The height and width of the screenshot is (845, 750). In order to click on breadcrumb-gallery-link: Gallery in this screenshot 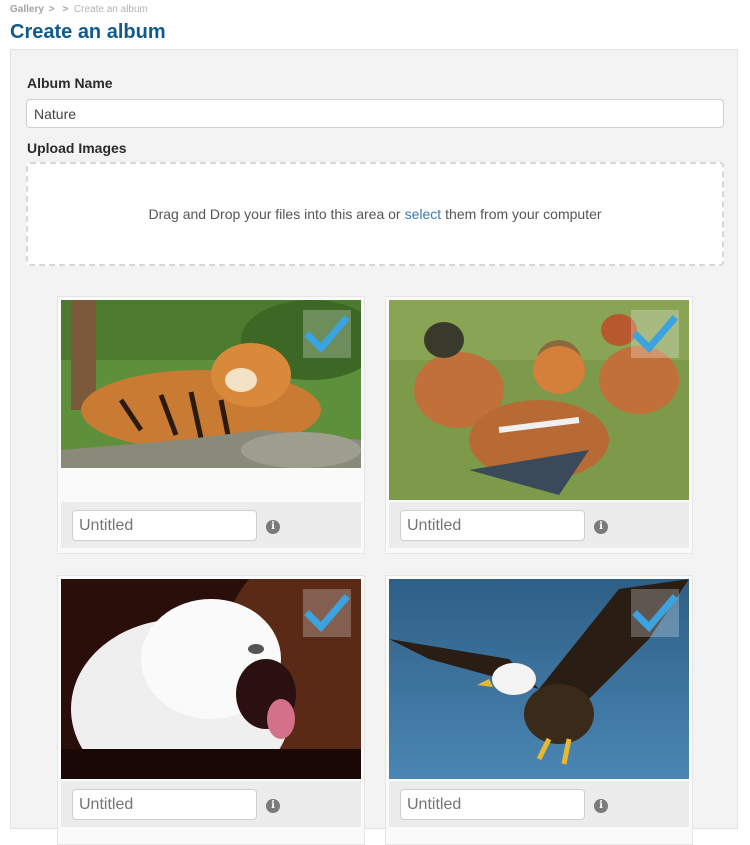, I will do `click(27, 9)`.